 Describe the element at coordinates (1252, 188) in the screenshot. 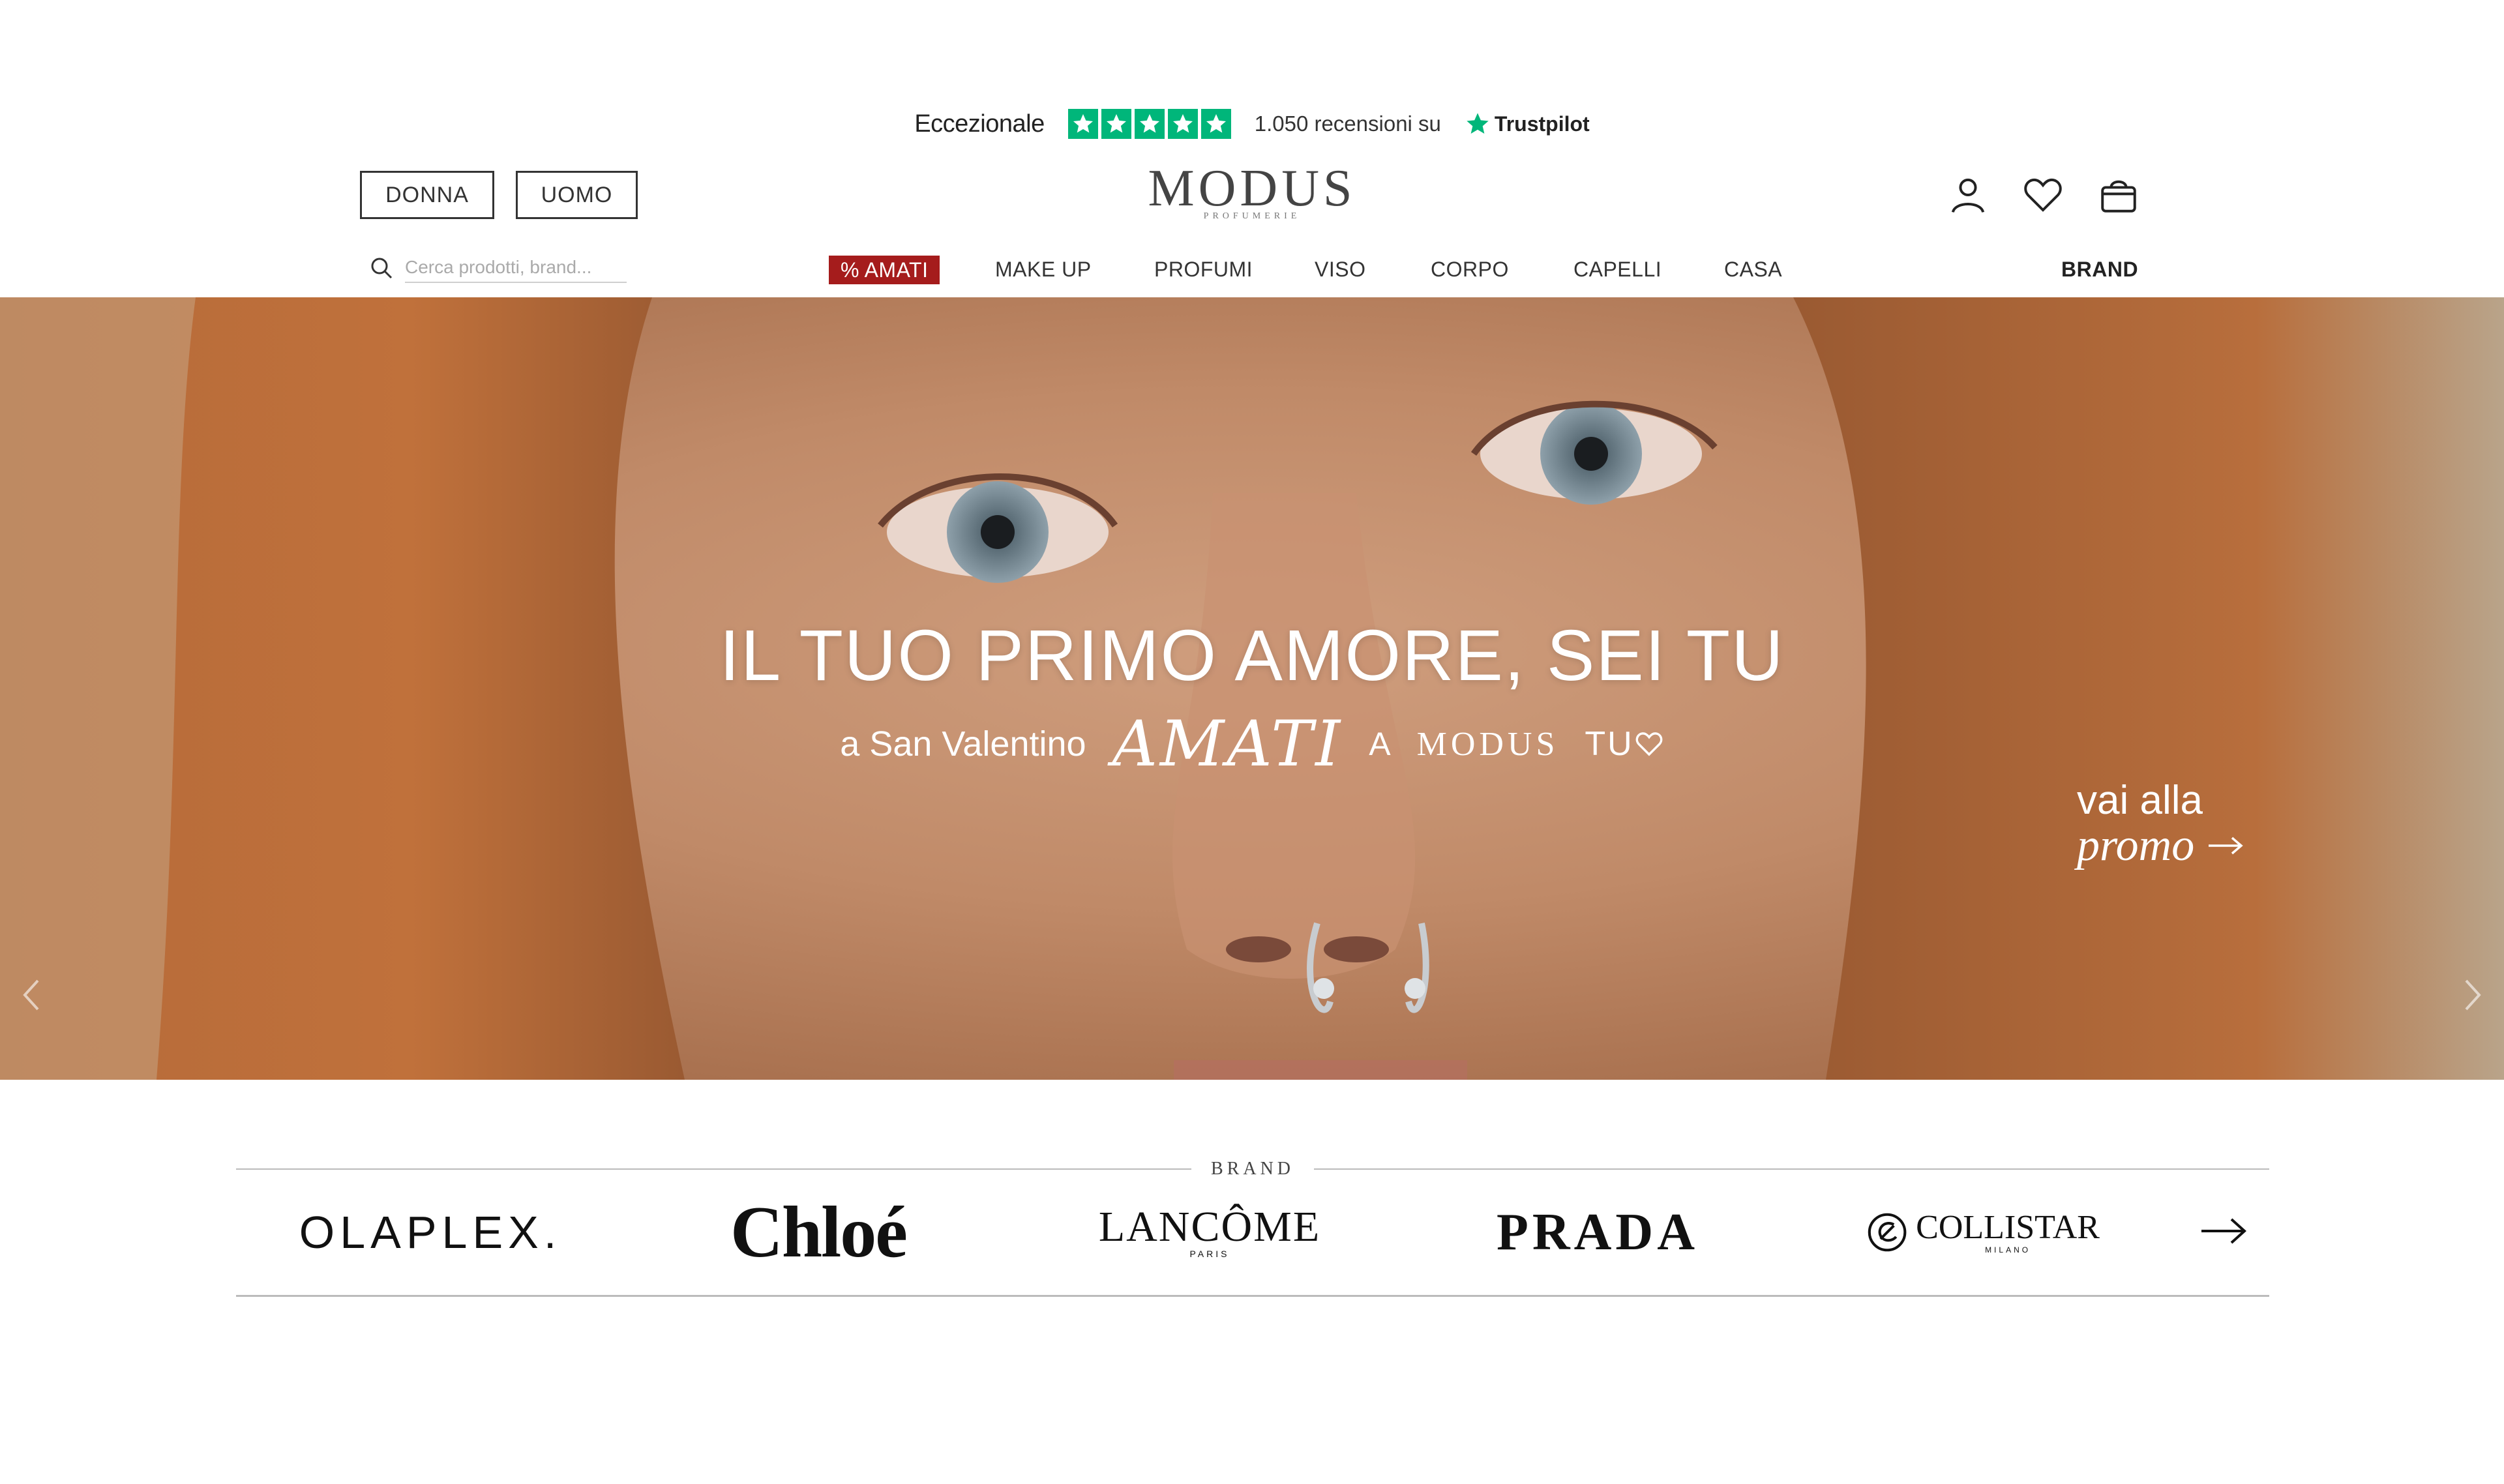

I see `logo-main-text: MODUS` at that location.